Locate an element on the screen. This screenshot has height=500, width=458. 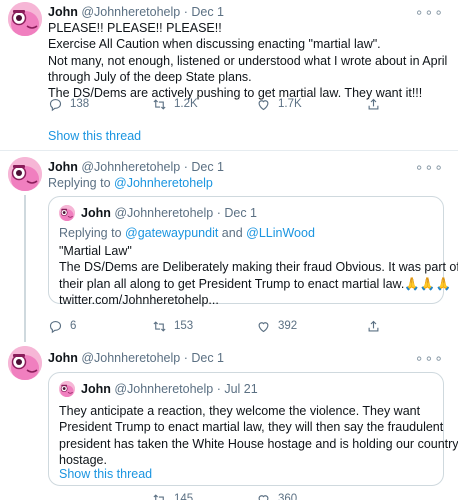
like-button: 360 is located at coordinates (276, 496).